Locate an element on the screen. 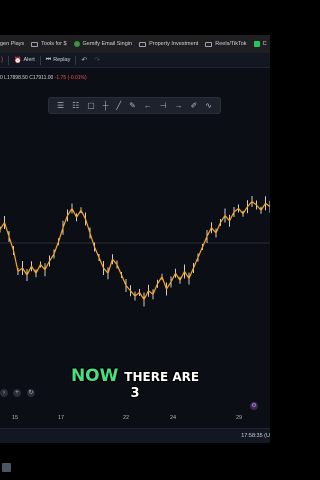 The height and width of the screenshot is (480, 320). bookmark-3: Property Investment is located at coordinates (168, 44).